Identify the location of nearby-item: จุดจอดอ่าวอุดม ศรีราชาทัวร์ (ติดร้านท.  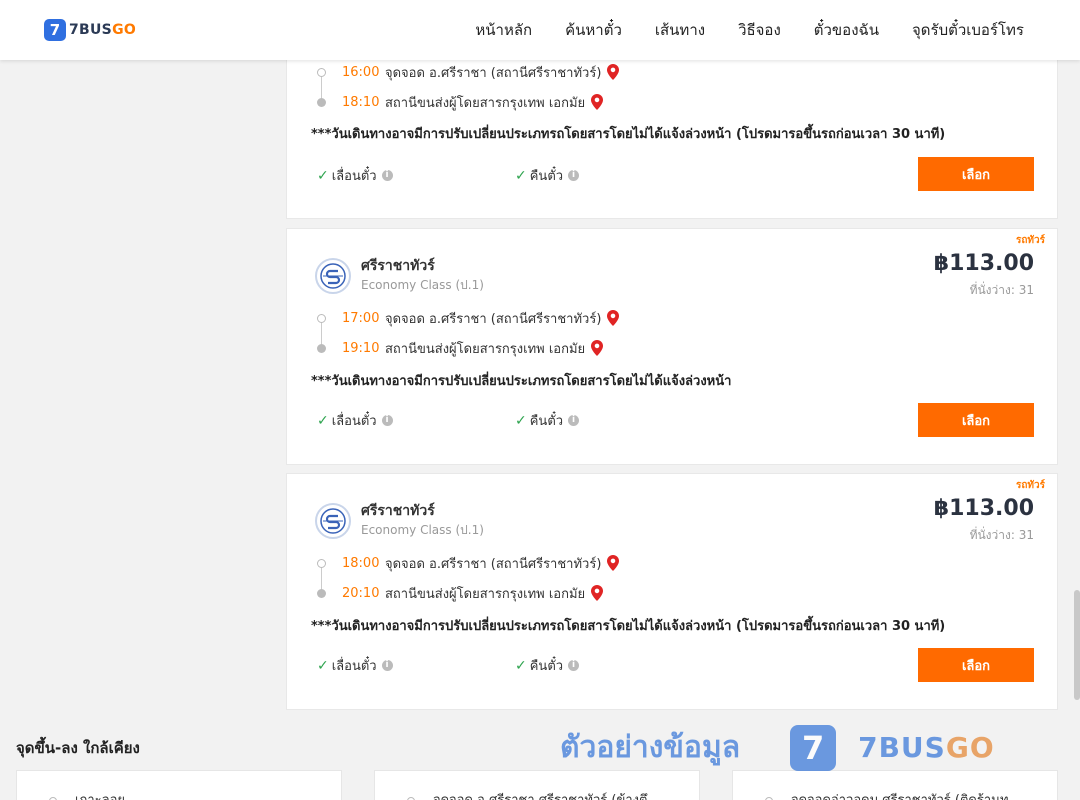
(895, 785).